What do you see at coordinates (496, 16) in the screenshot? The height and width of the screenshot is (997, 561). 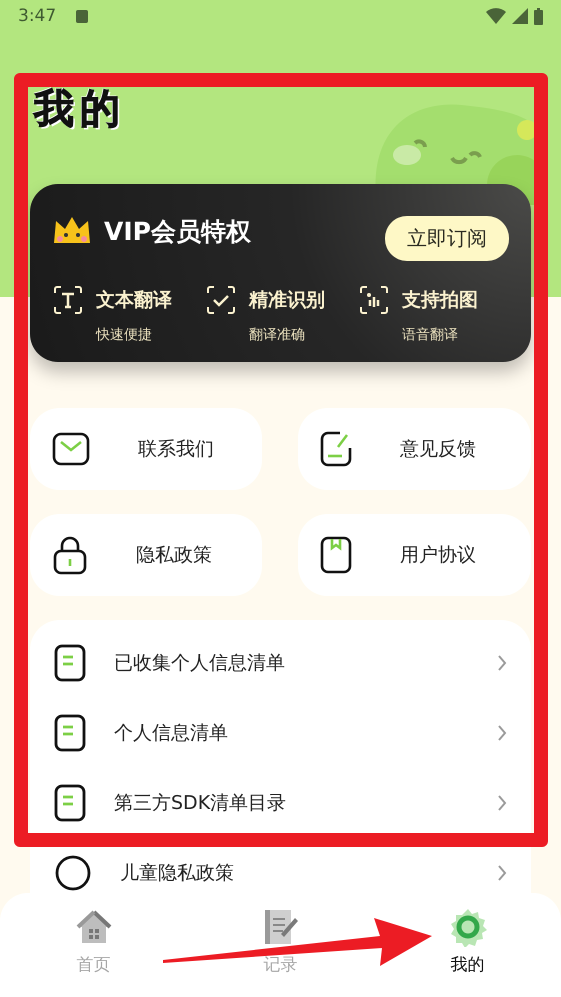 I see `wifi-icon` at bounding box center [496, 16].